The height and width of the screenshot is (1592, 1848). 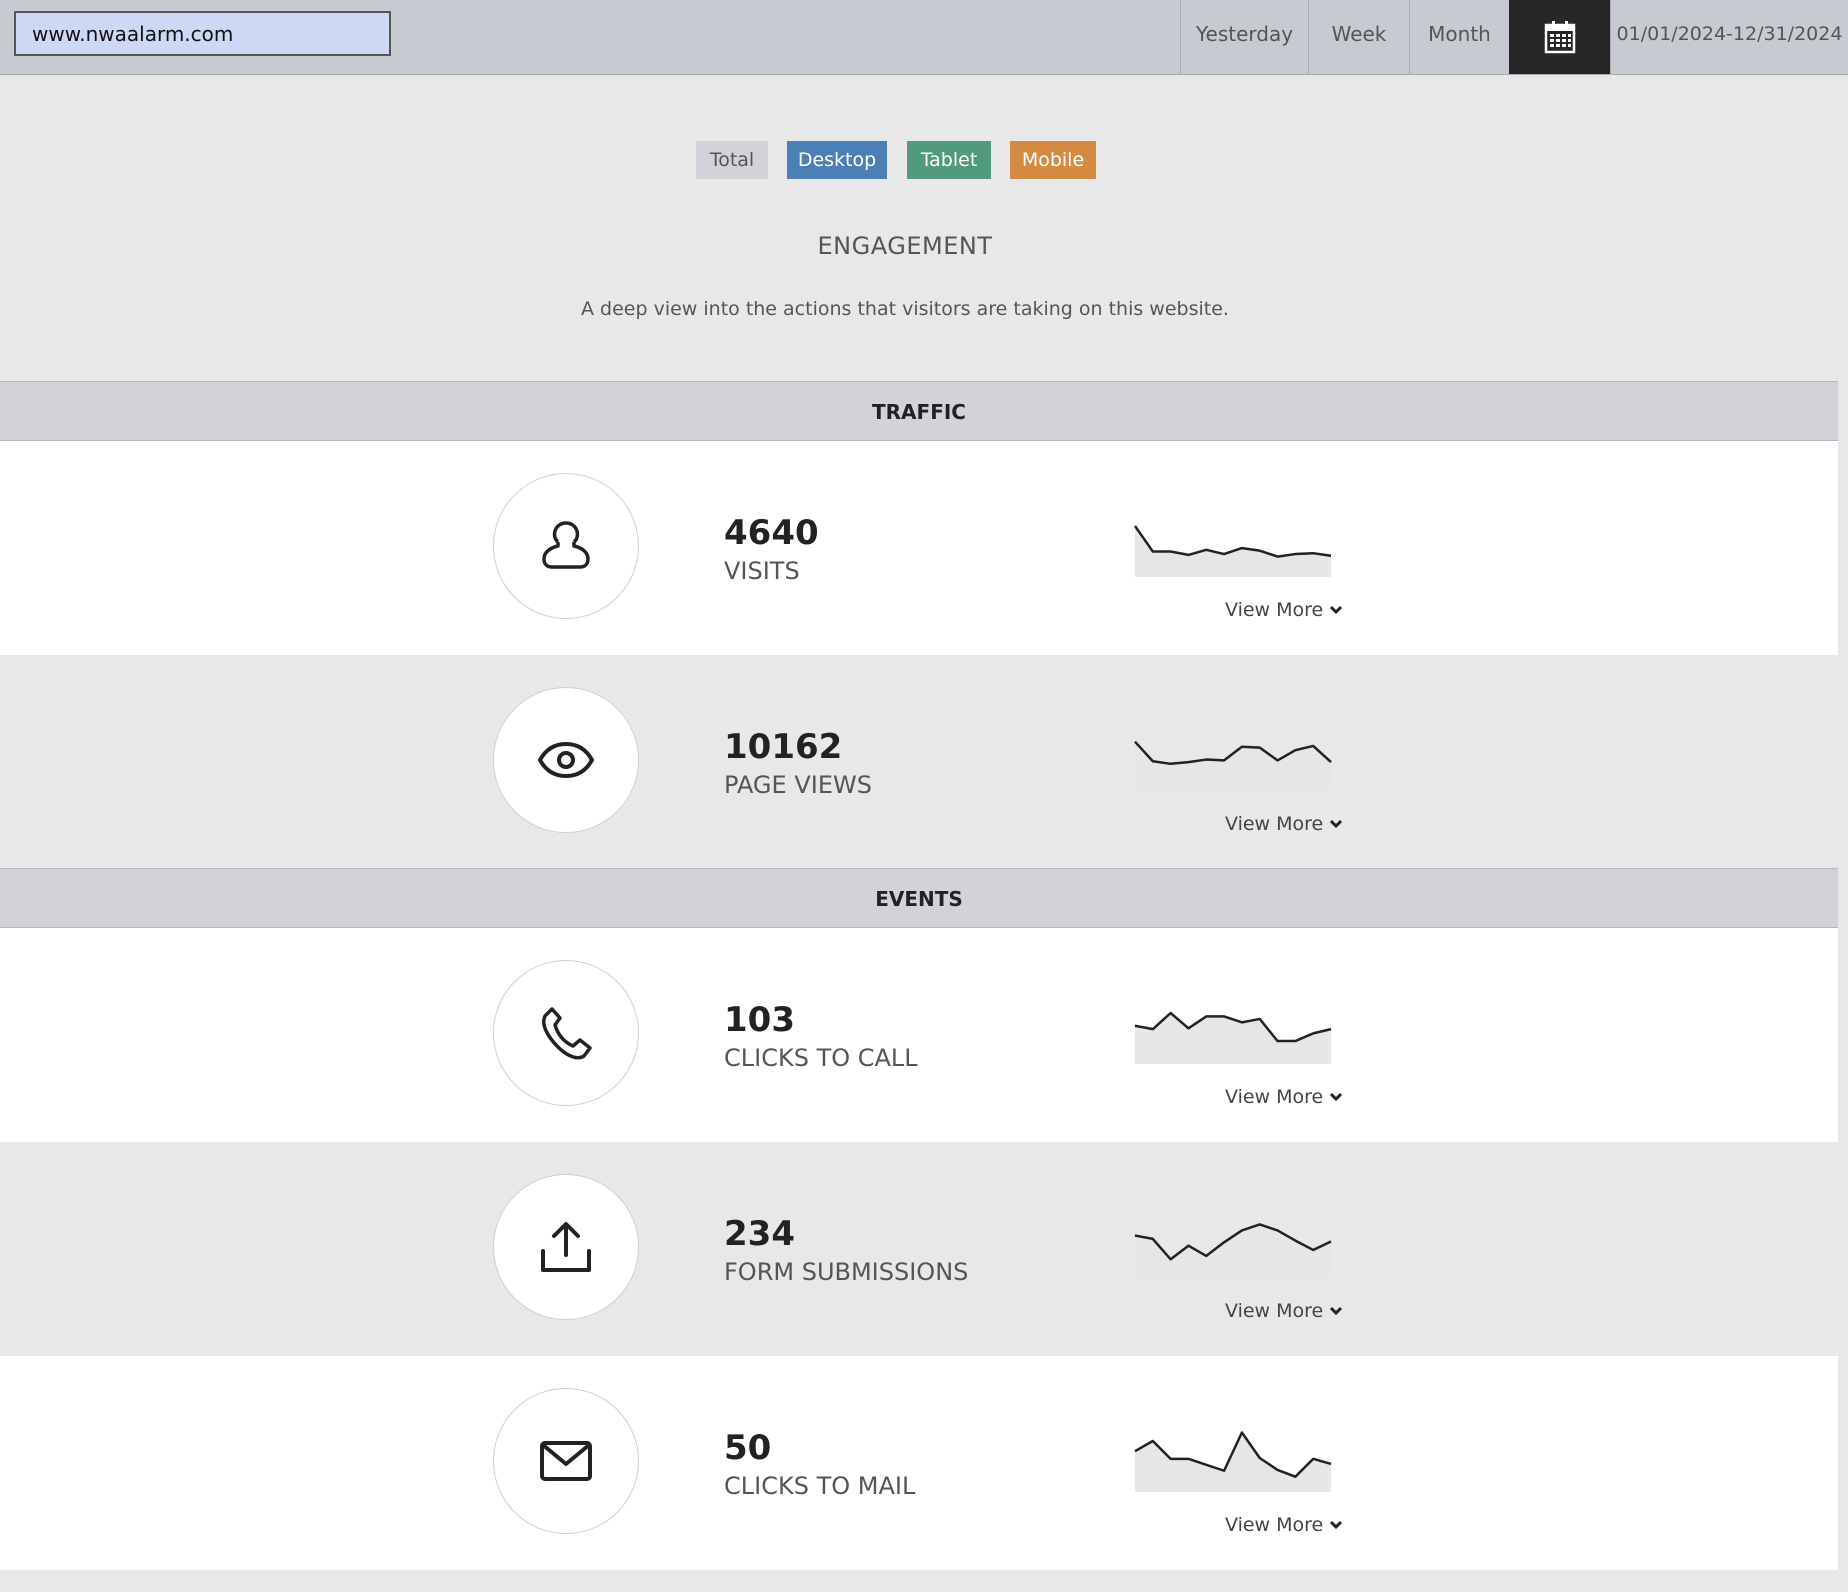 I want to click on sparkline-line, so click(x=1233, y=541).